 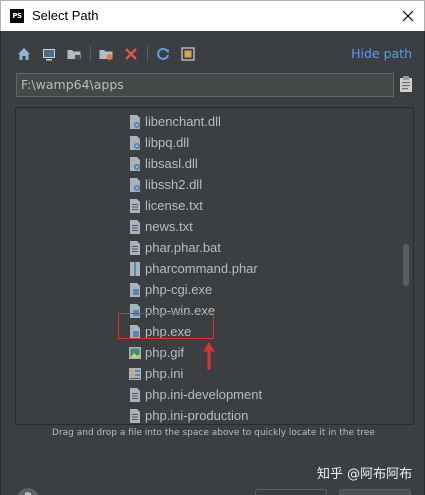 I want to click on tree-item-label: pharcommand.phar, so click(x=201, y=268).